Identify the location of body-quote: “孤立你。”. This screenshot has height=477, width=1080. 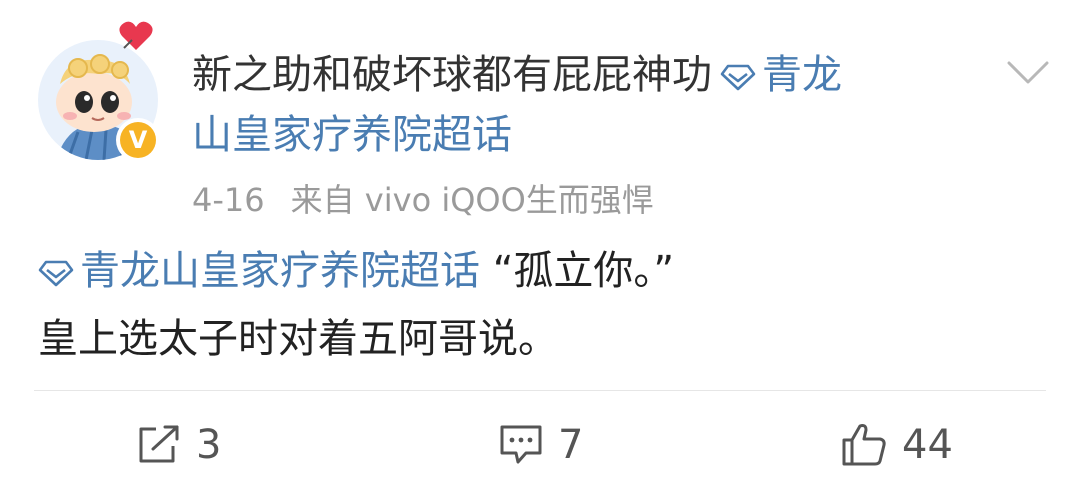
(577, 271).